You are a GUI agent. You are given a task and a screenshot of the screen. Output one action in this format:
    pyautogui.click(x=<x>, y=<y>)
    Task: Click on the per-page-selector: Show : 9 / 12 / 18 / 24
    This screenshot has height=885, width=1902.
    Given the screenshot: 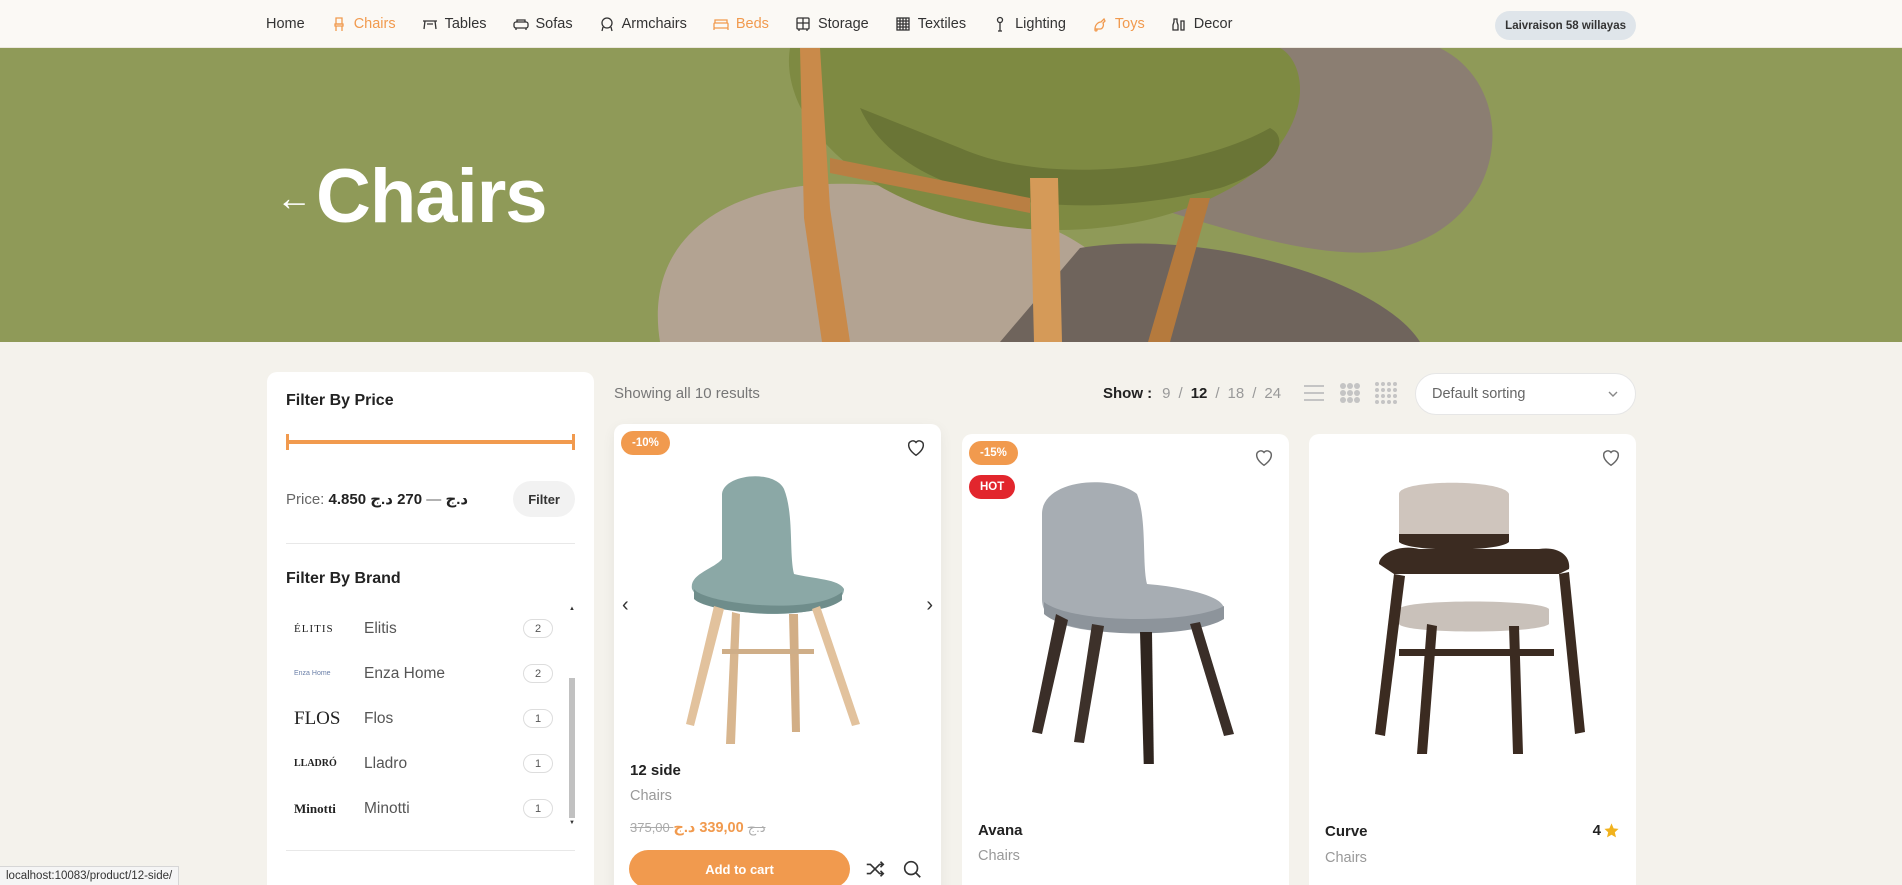 What is the action you would take?
    pyautogui.click(x=1192, y=393)
    